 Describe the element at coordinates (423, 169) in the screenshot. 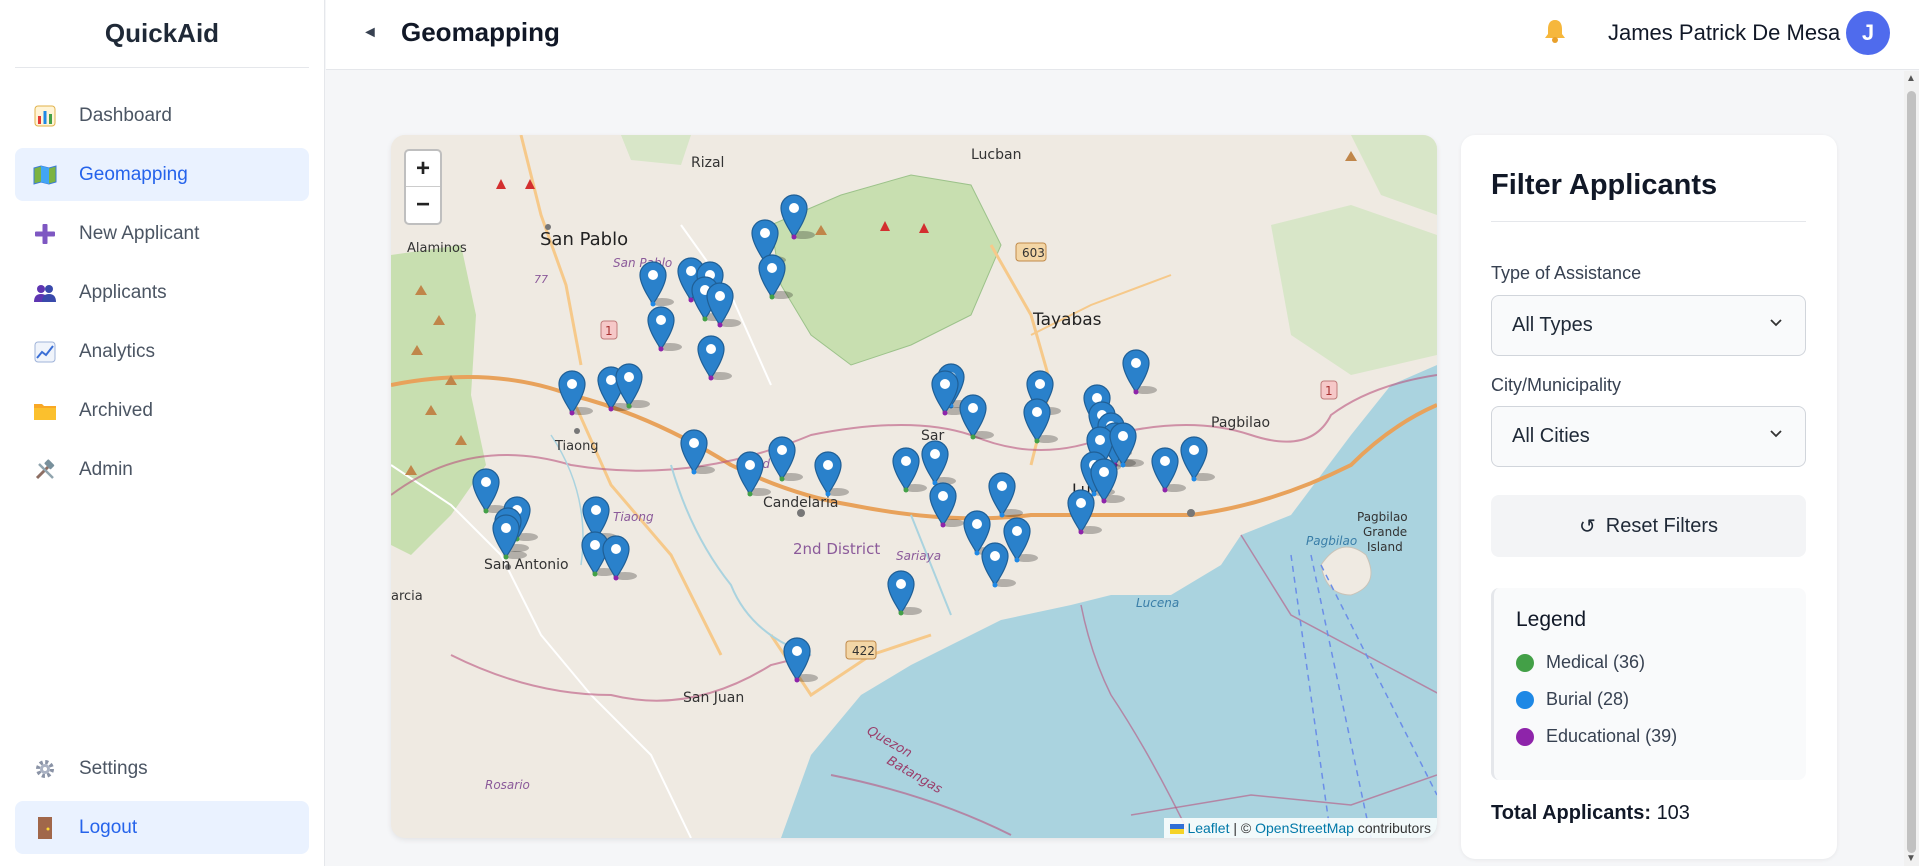

I see `zoom-in-button: +` at that location.